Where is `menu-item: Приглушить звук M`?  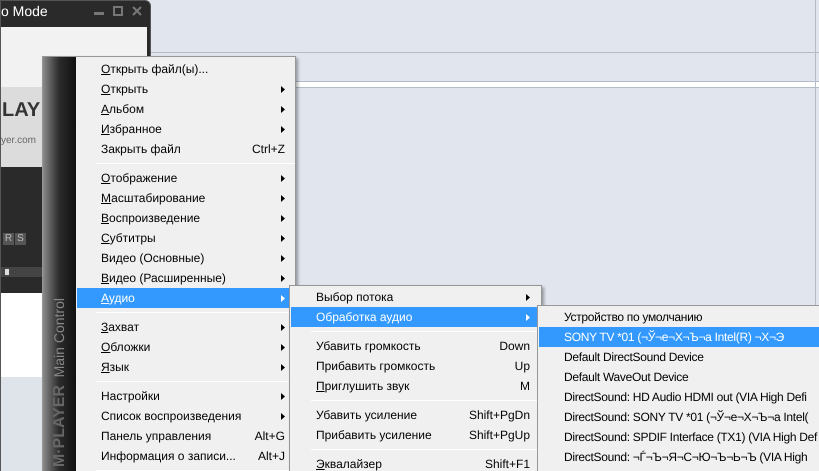
menu-item: Приглушить звук M is located at coordinates (415, 386).